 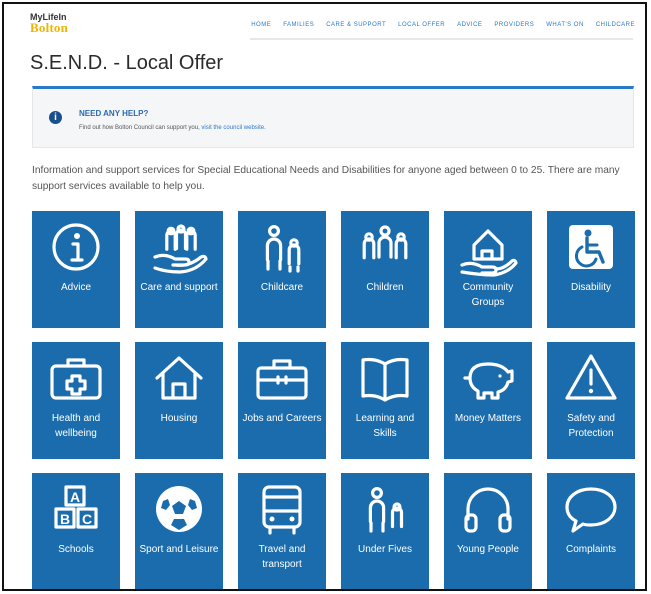 I want to click on tile-label: Money Matters, so click(x=488, y=418).